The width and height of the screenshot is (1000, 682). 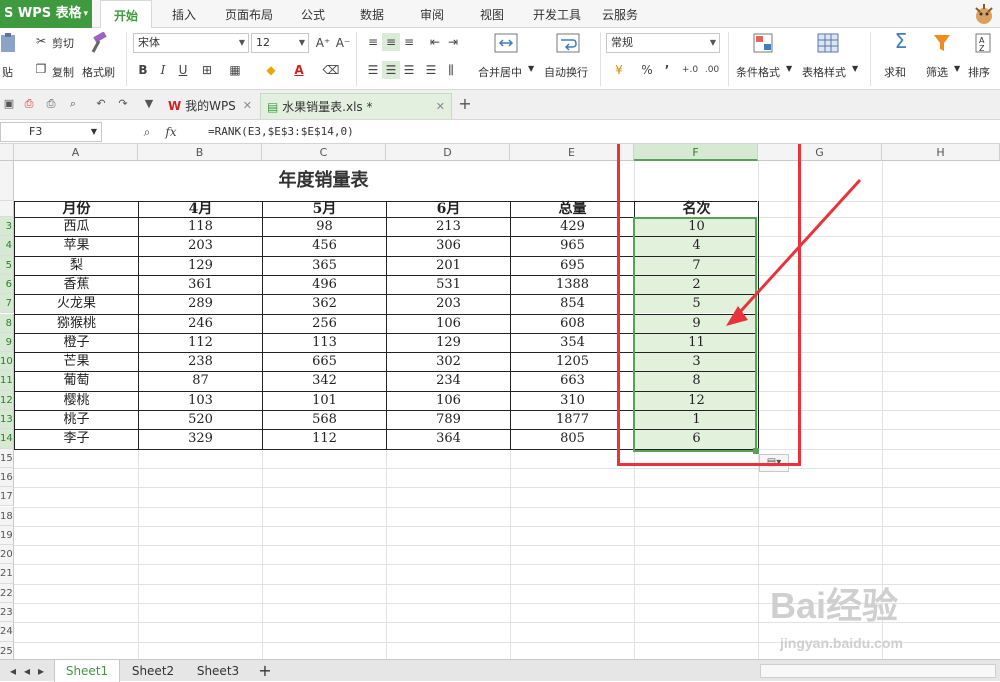 What do you see at coordinates (76, 420) in the screenshot?
I see `table-cell: 桃子` at bounding box center [76, 420].